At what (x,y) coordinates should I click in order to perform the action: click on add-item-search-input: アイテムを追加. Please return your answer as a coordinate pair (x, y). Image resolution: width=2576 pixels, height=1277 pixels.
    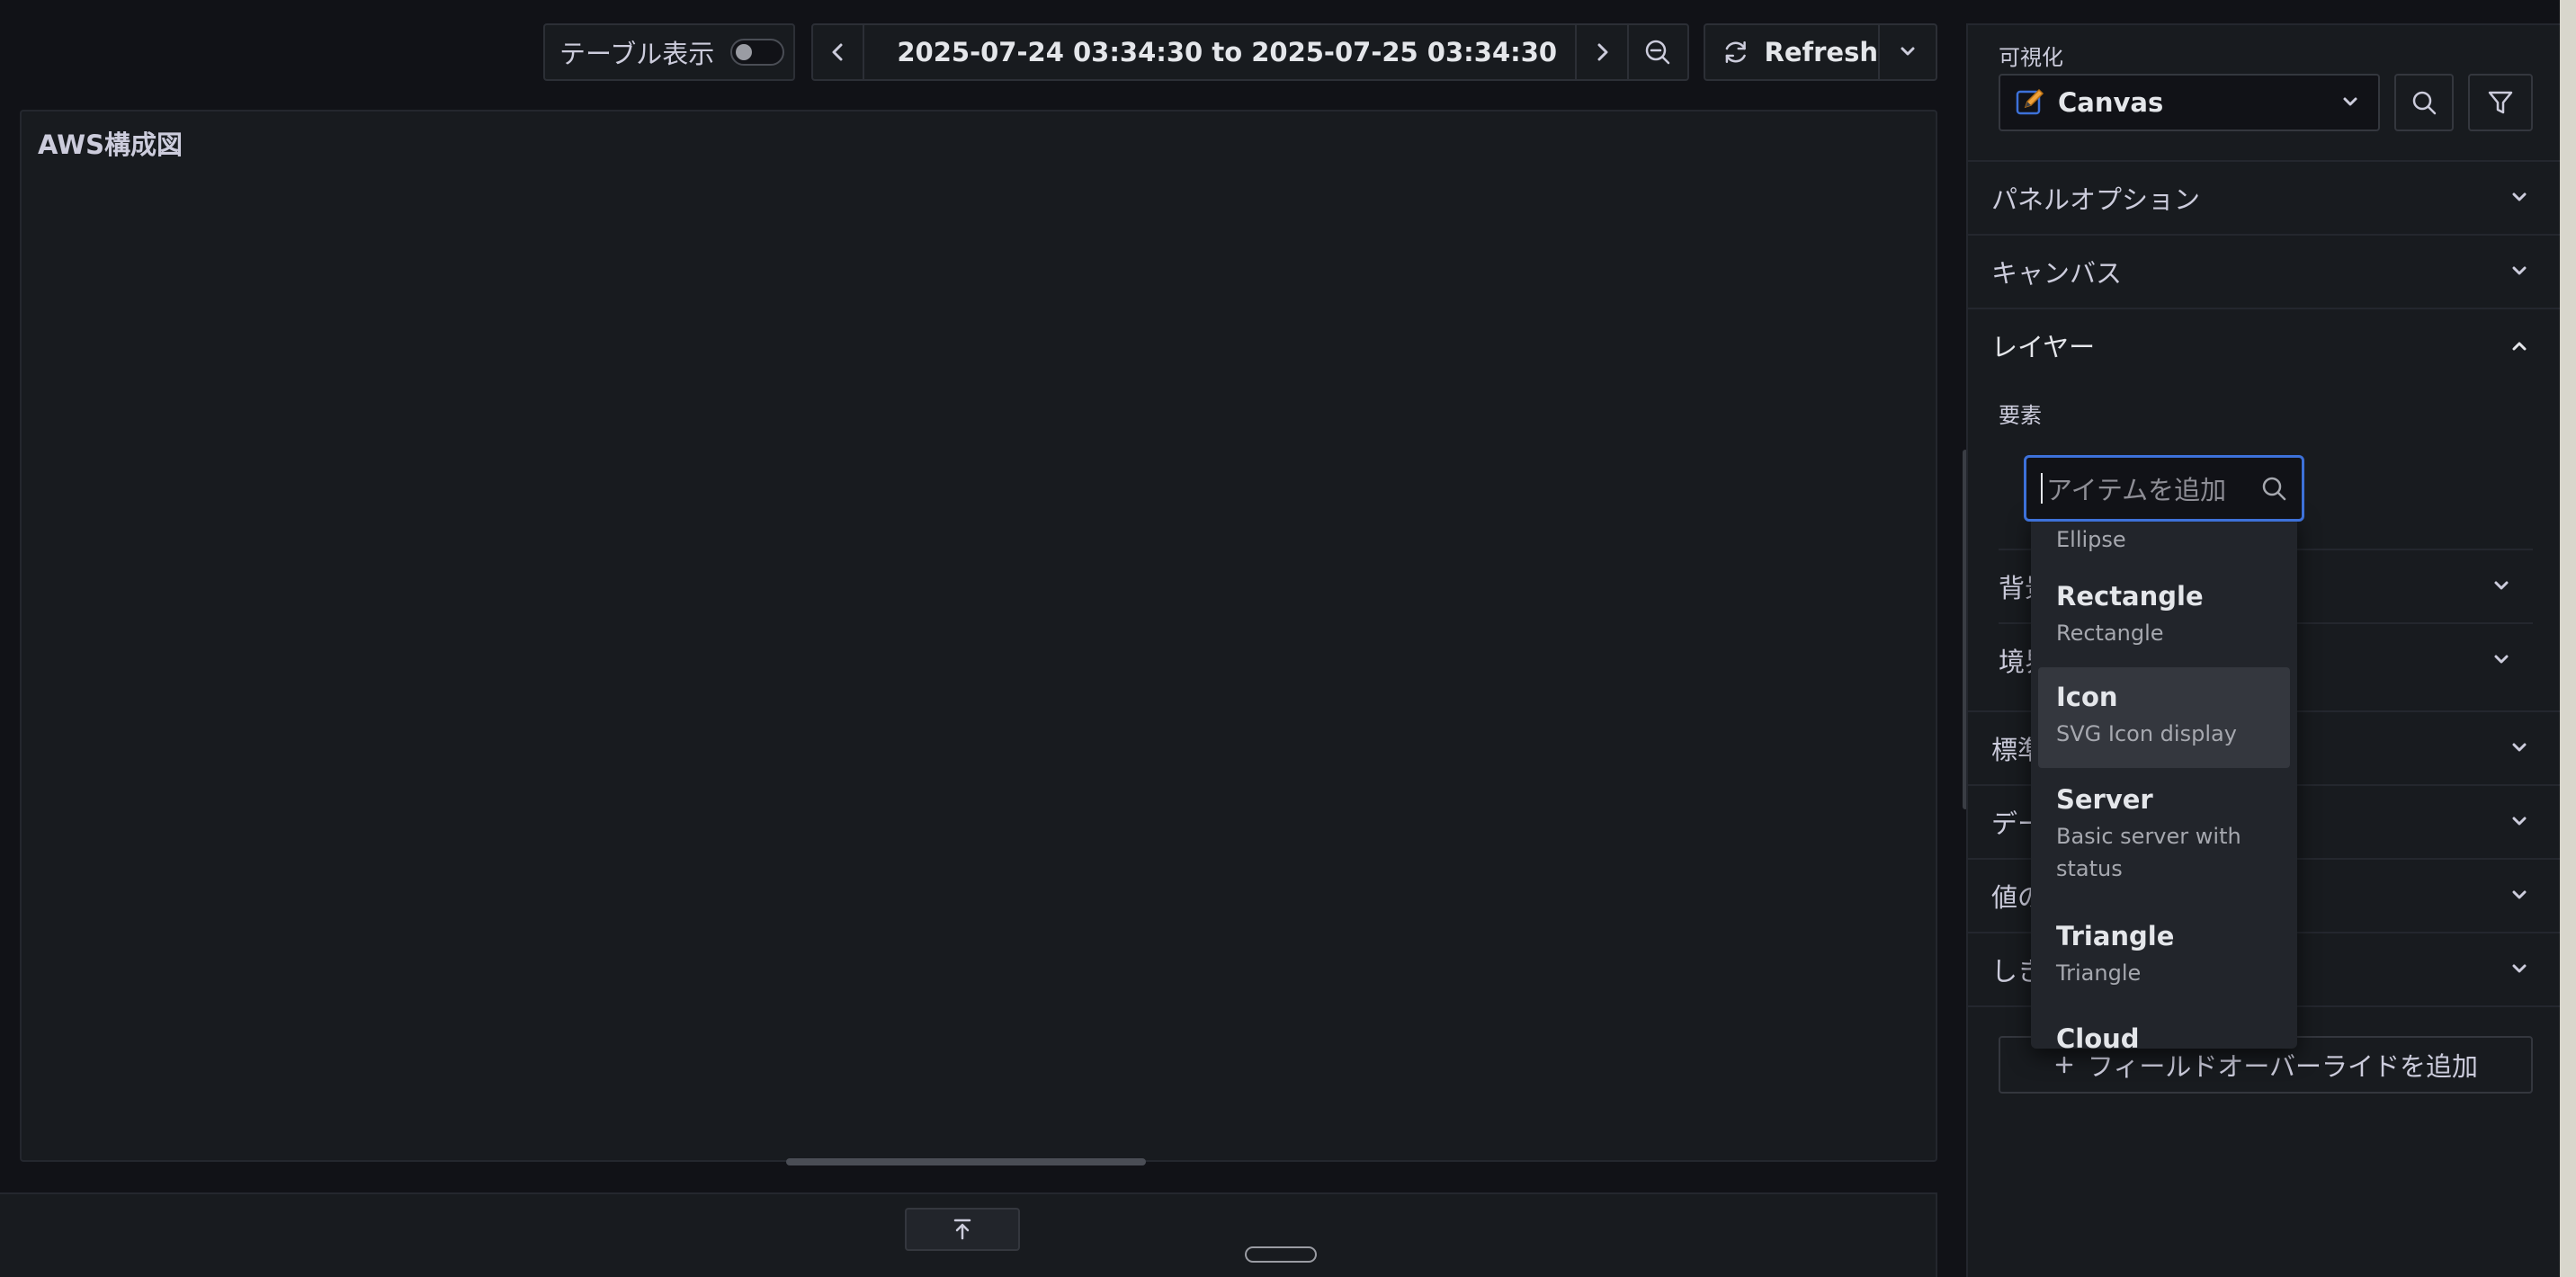
    Looking at the image, I should click on (2164, 489).